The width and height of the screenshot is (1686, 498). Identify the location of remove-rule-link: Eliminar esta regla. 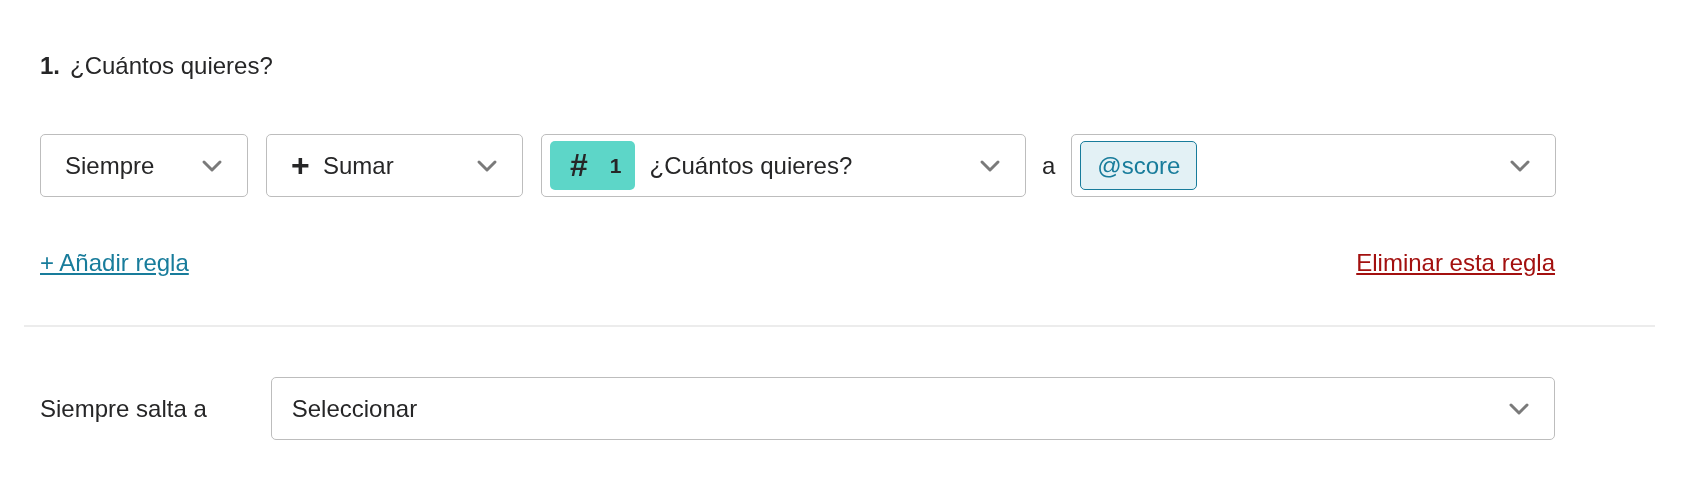
(1455, 263).